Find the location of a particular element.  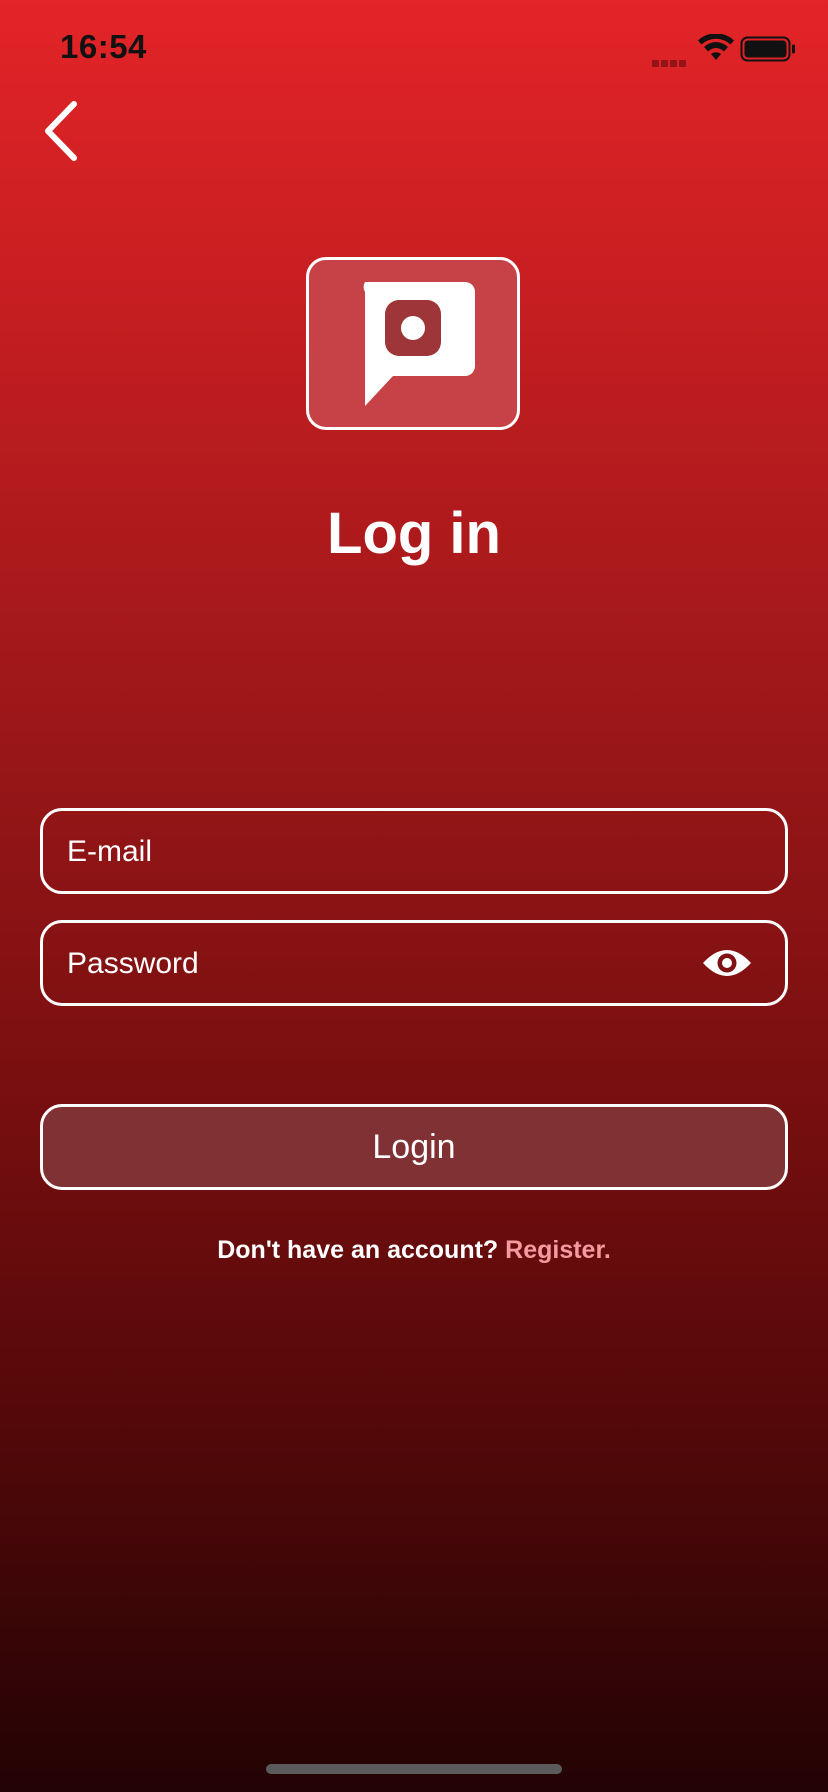

register-prompt-text: Don't have an account? is located at coordinates (358, 1250).